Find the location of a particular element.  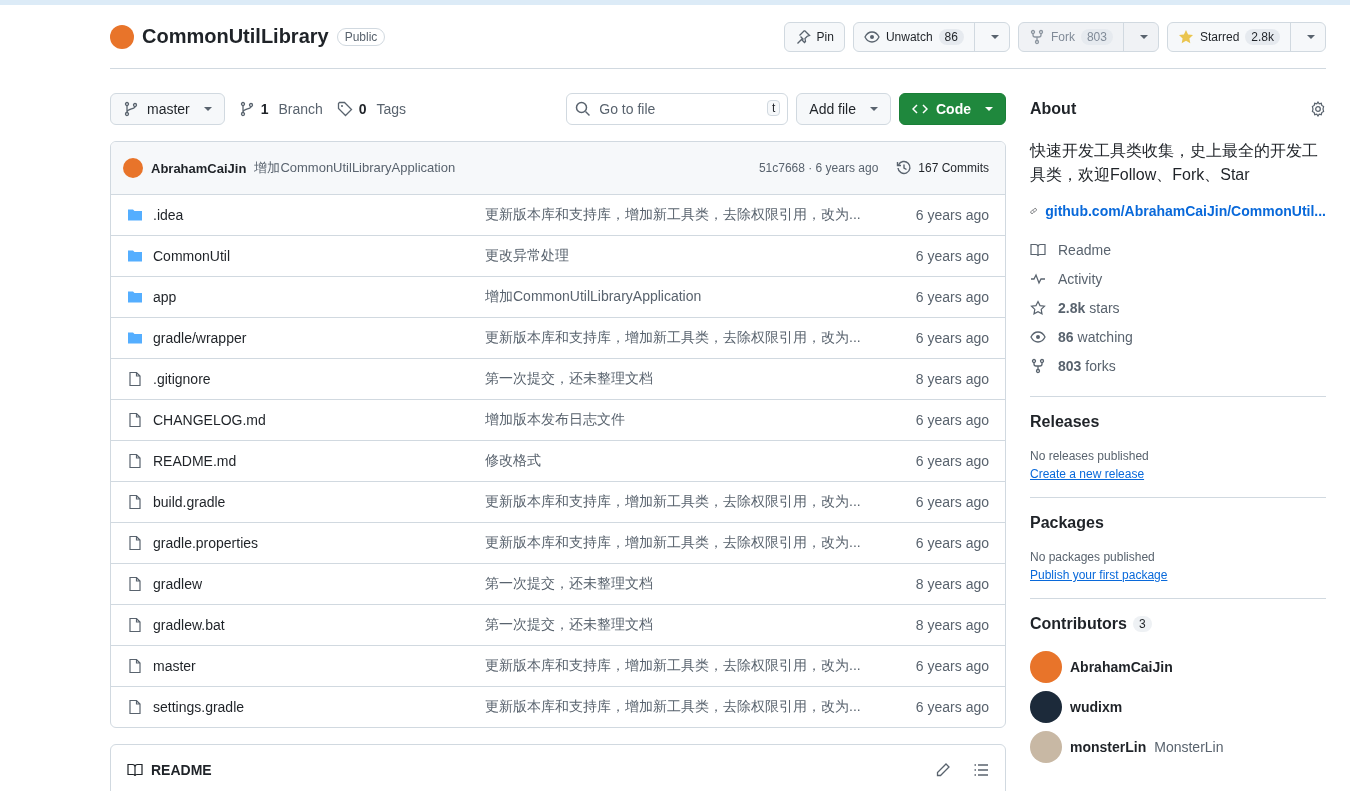

tags-link: 0 Tags is located at coordinates (371, 109).